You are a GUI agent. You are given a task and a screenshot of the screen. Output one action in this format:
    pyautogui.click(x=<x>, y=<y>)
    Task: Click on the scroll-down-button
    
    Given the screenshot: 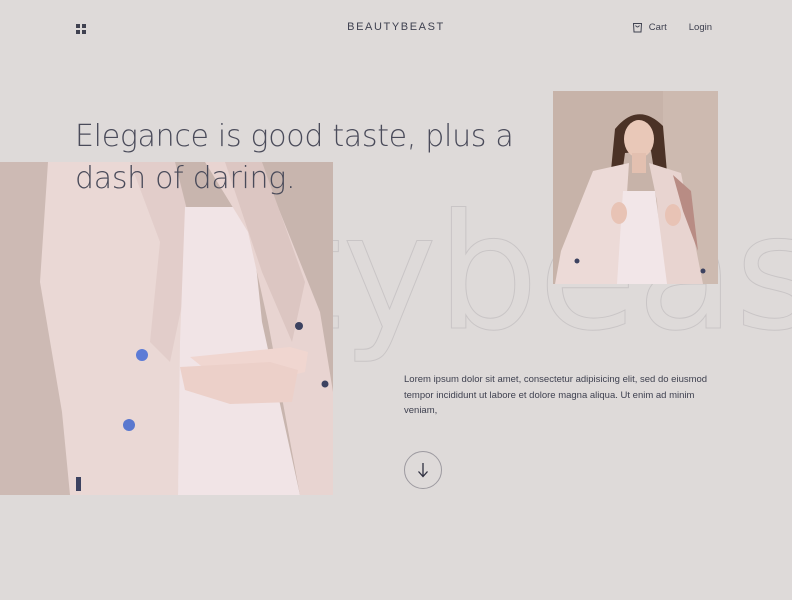 What is the action you would take?
    pyautogui.click(x=423, y=470)
    